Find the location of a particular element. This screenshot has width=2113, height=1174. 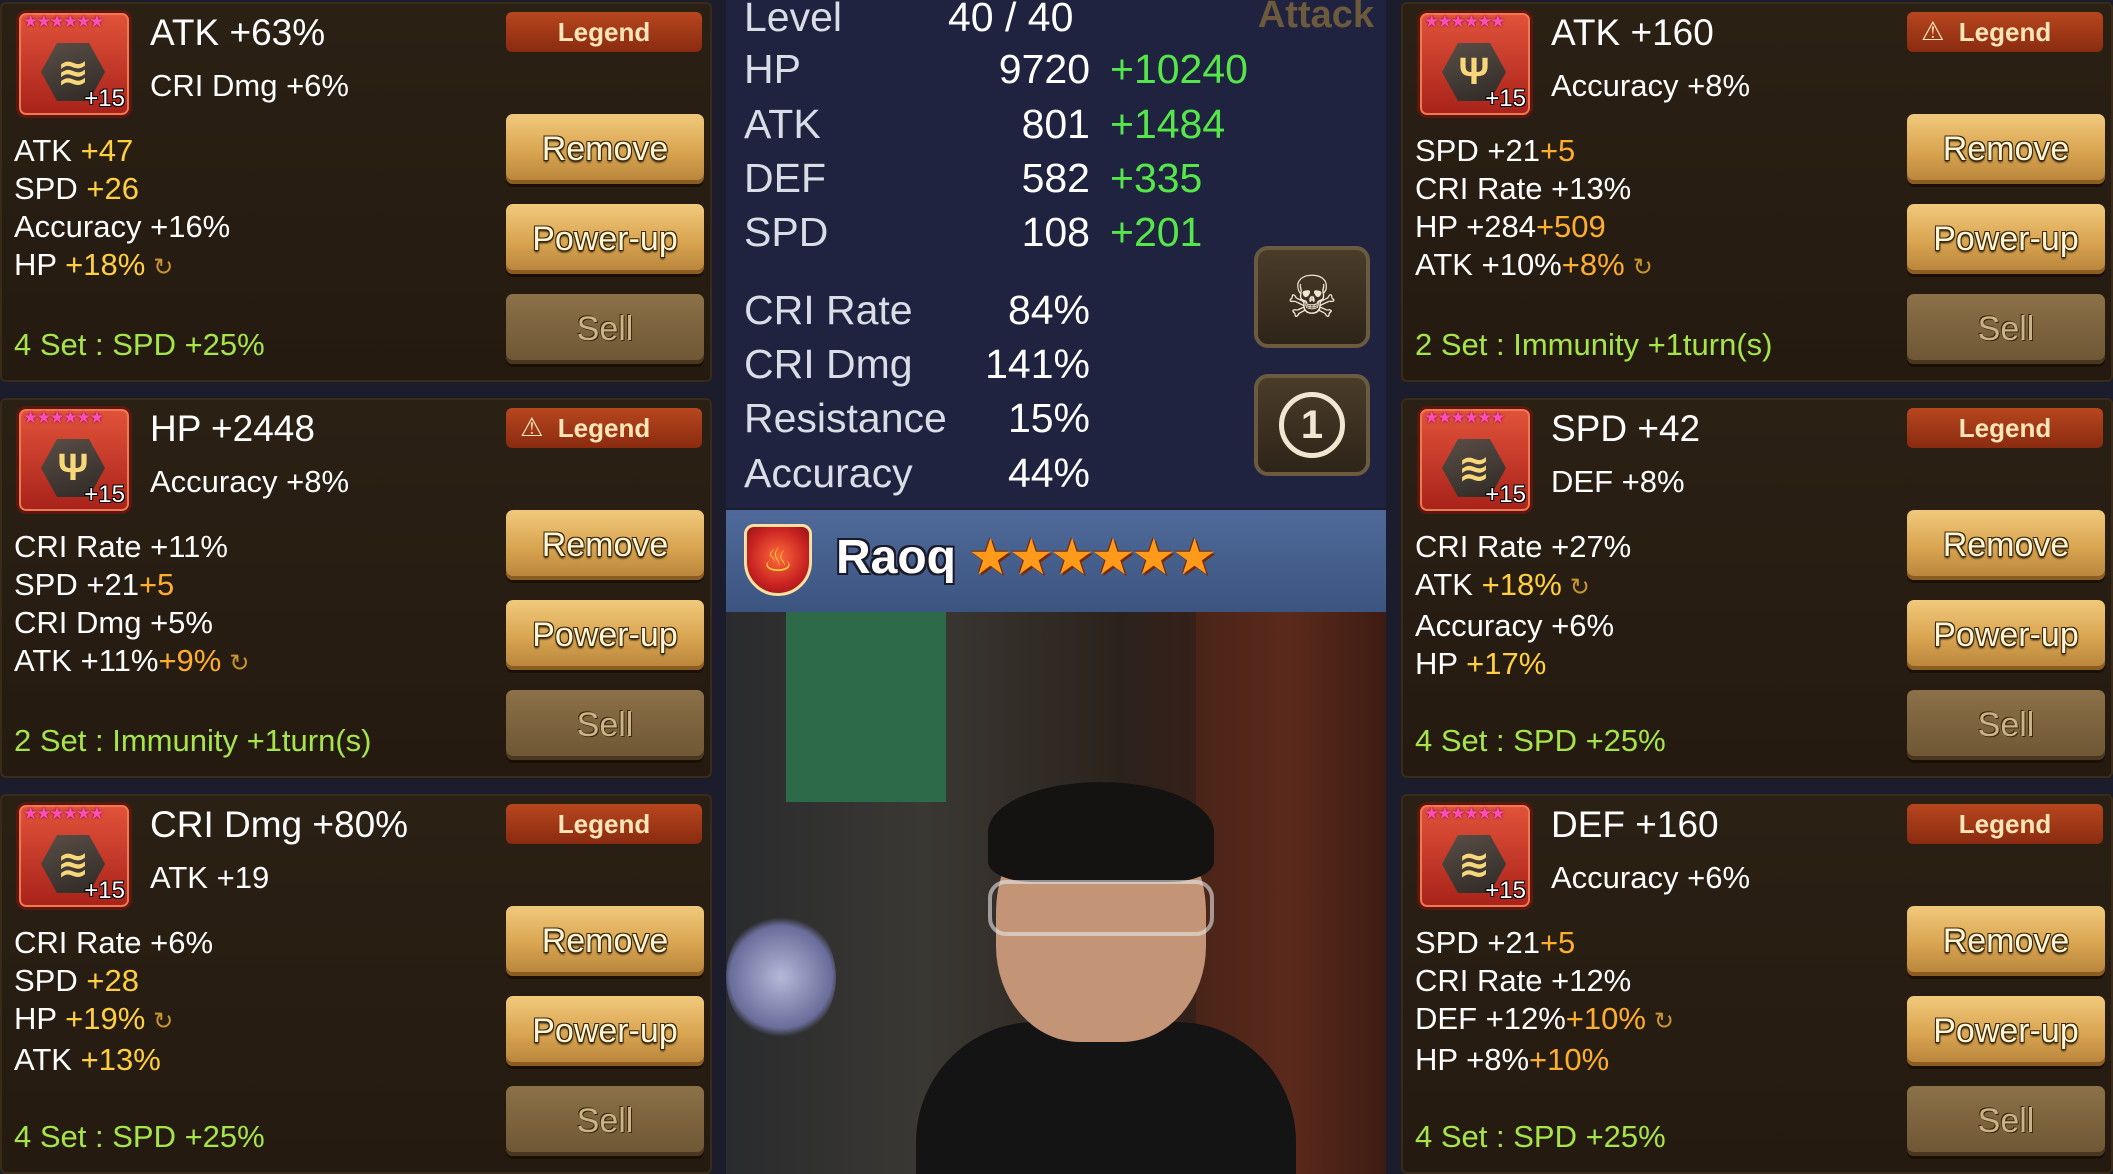

substat-value: +18% is located at coordinates (1521, 584).